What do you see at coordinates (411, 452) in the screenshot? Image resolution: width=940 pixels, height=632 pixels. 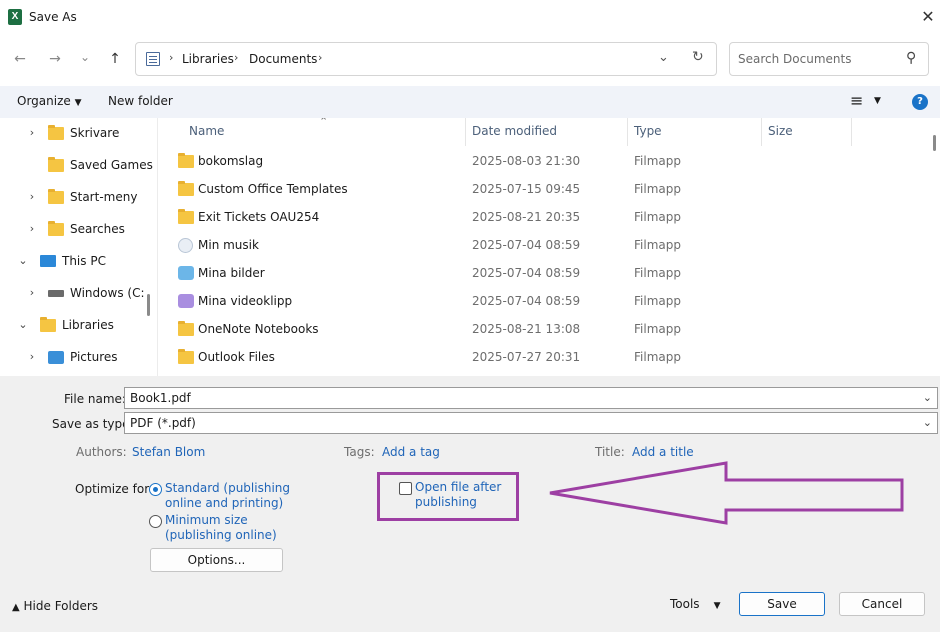 I see `tags-field: Add a tag` at bounding box center [411, 452].